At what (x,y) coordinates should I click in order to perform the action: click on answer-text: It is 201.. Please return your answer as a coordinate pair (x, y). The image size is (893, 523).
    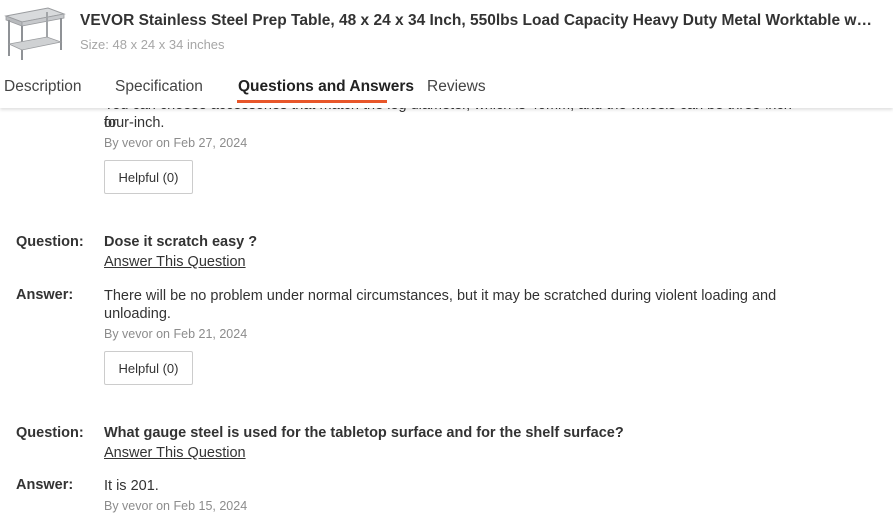
    Looking at the image, I should click on (131, 486).